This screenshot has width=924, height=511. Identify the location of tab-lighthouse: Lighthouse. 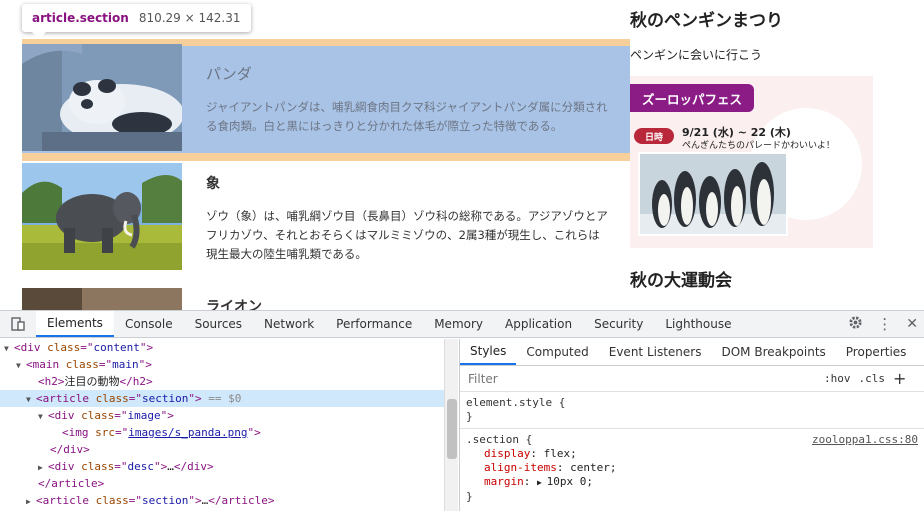
(698, 324).